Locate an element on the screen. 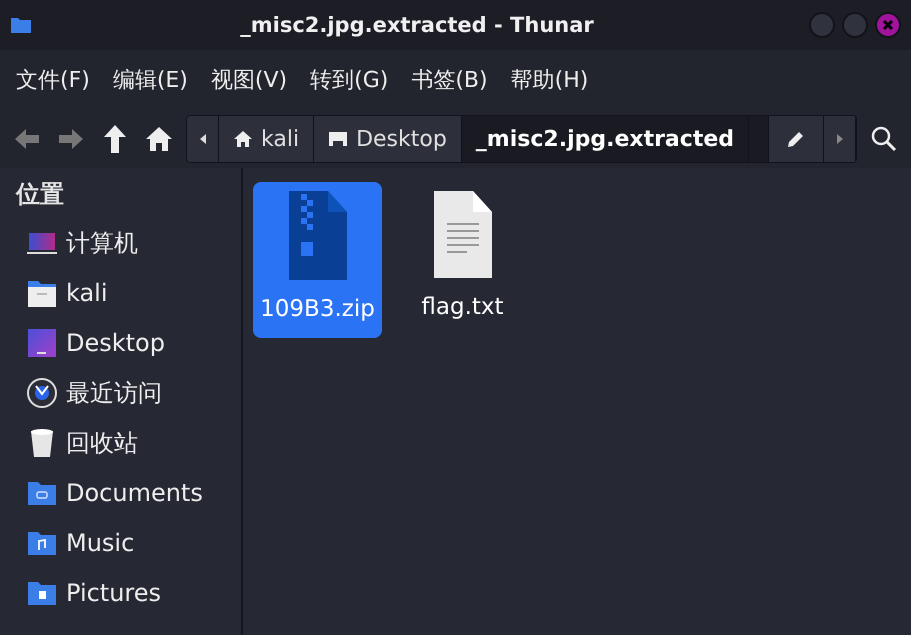 This screenshot has width=911, height=635. up-arrow-icon is located at coordinates (115, 139).